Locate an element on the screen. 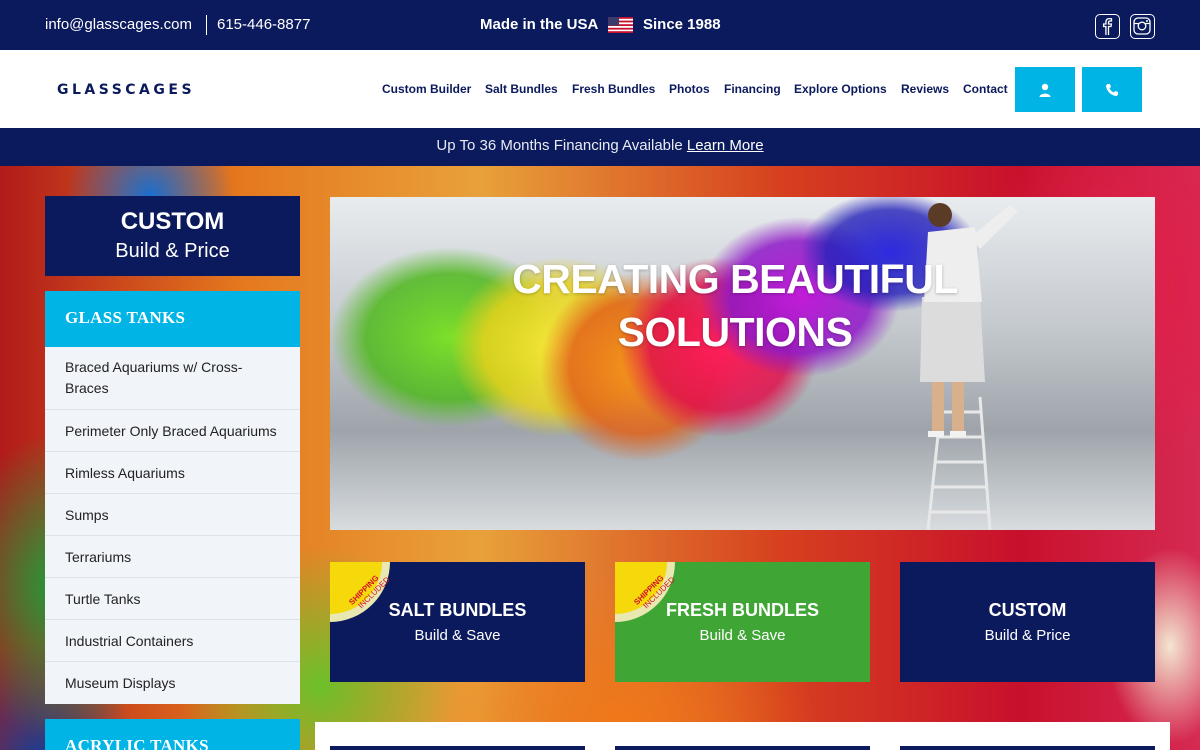  phone-icon is located at coordinates (1112, 90).